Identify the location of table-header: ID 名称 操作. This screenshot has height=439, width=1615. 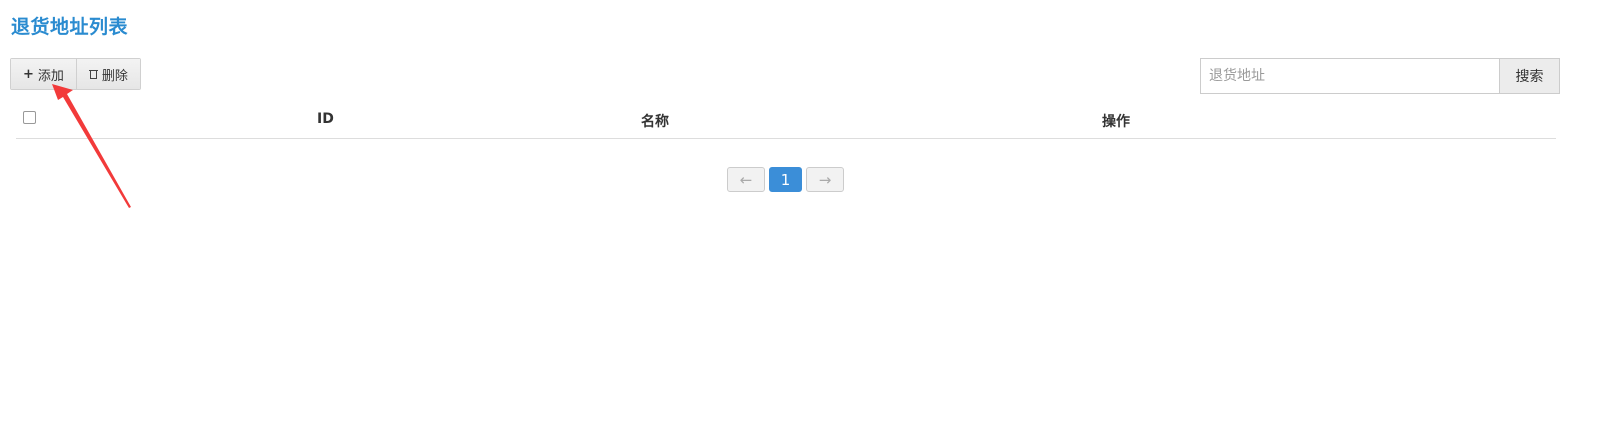
(786, 121).